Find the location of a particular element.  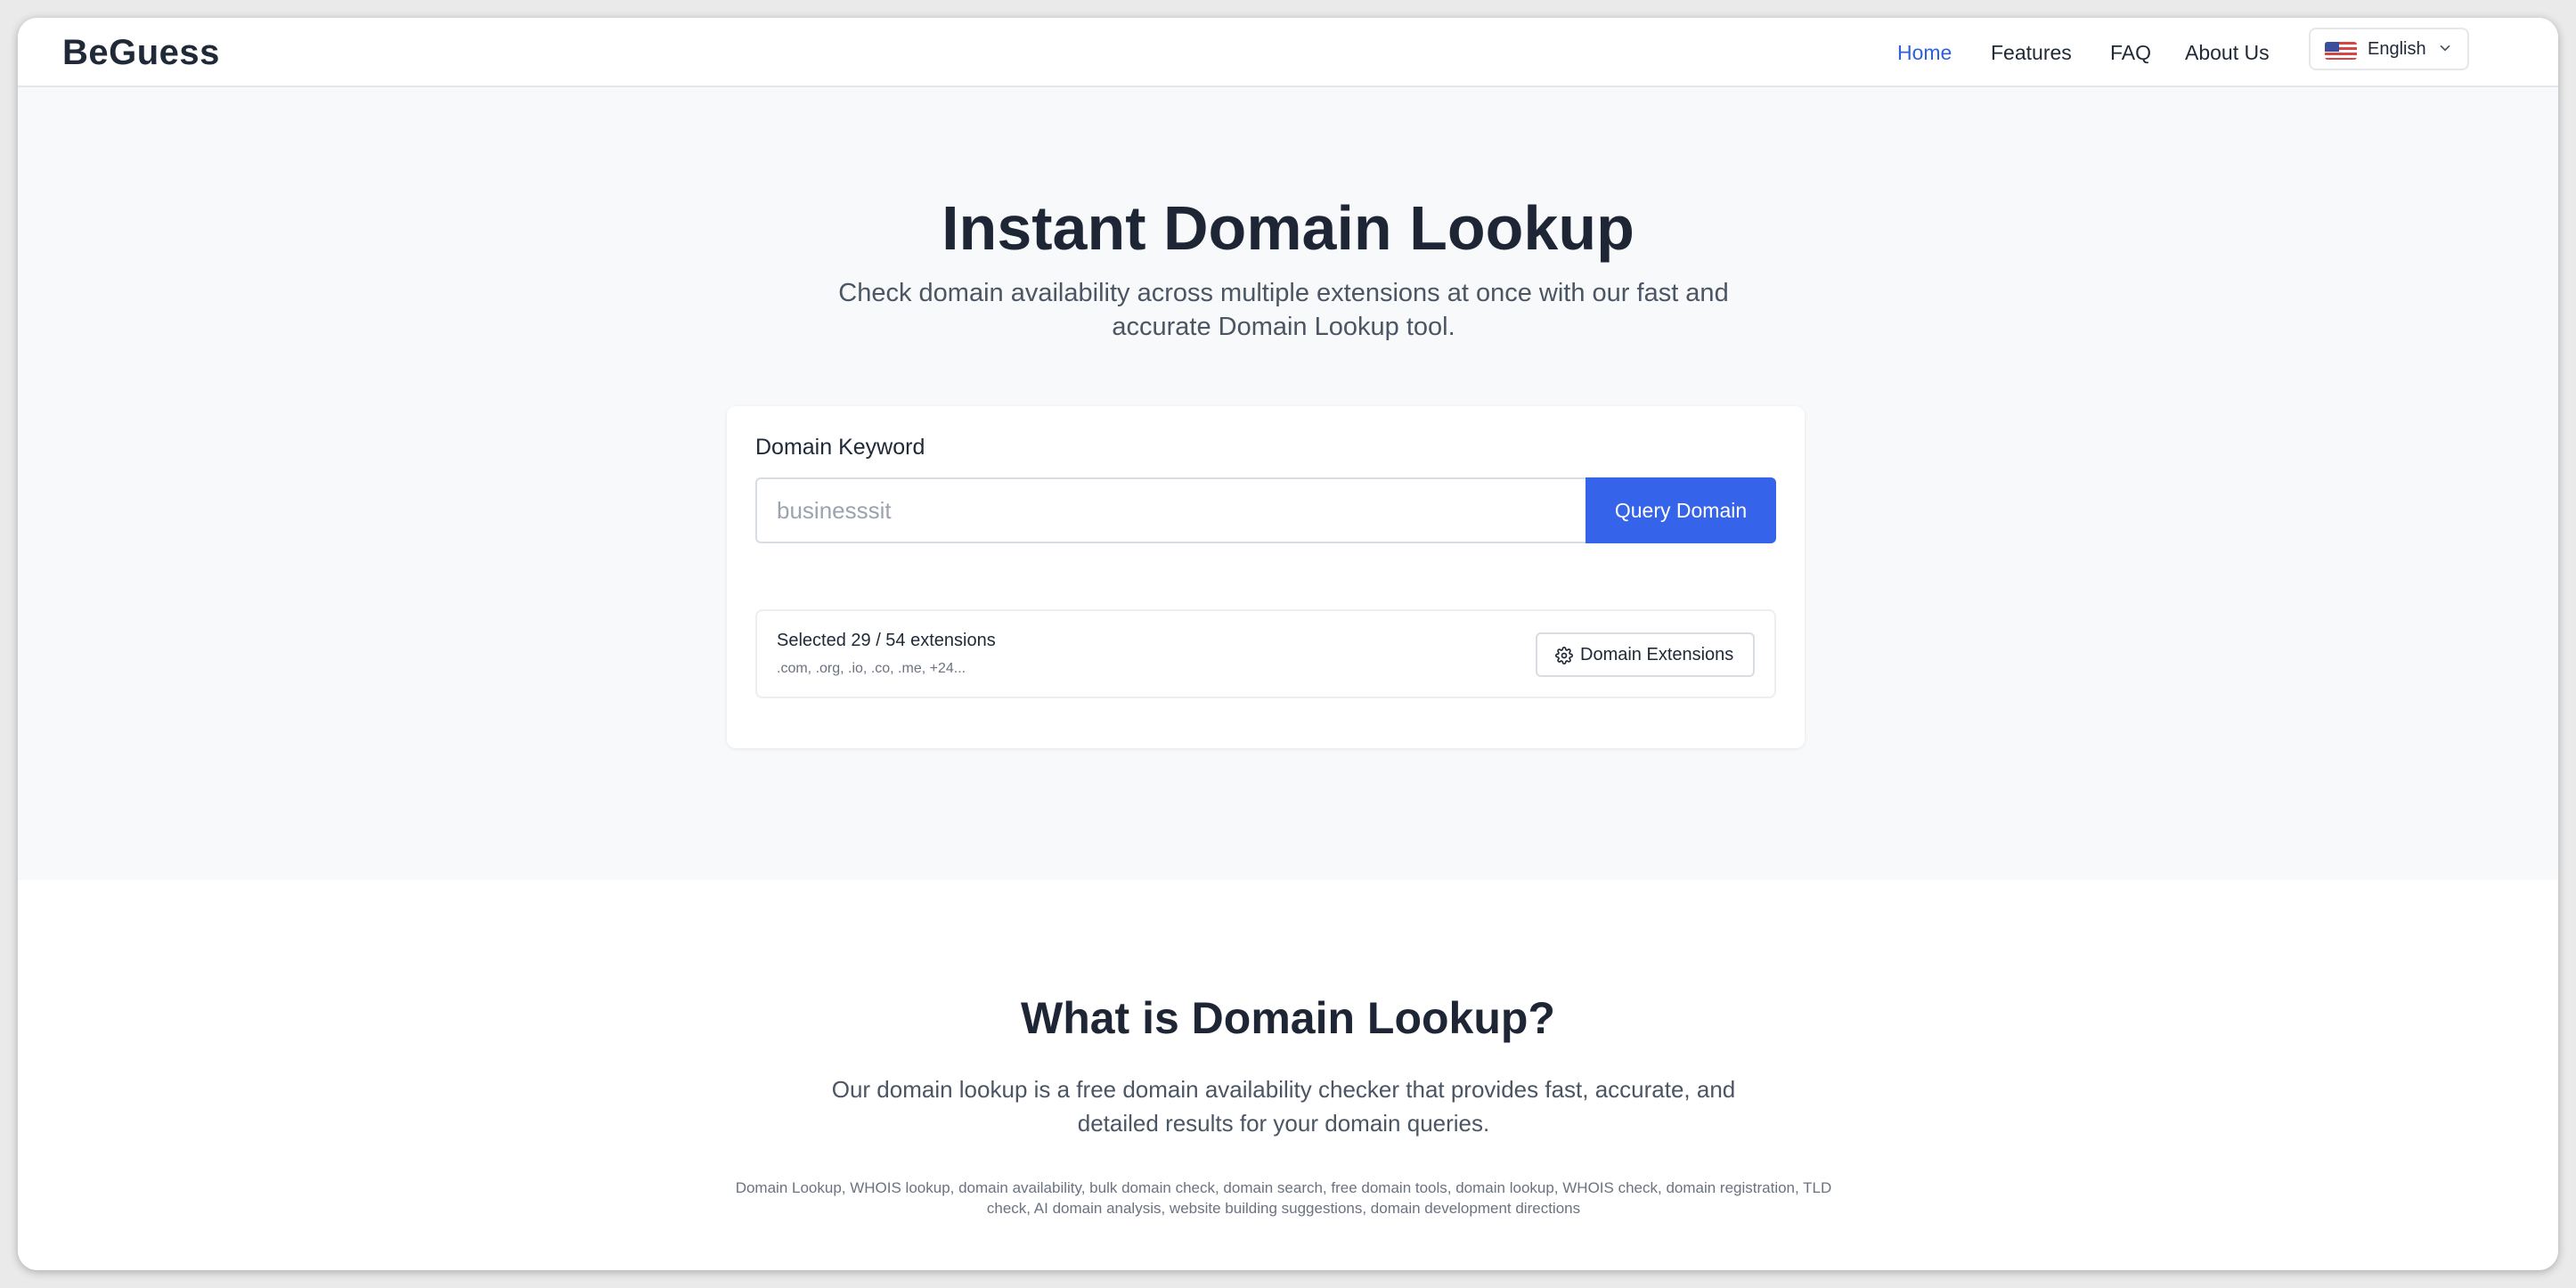

section-title: What is Domain Lookup? is located at coordinates (1288, 1018).